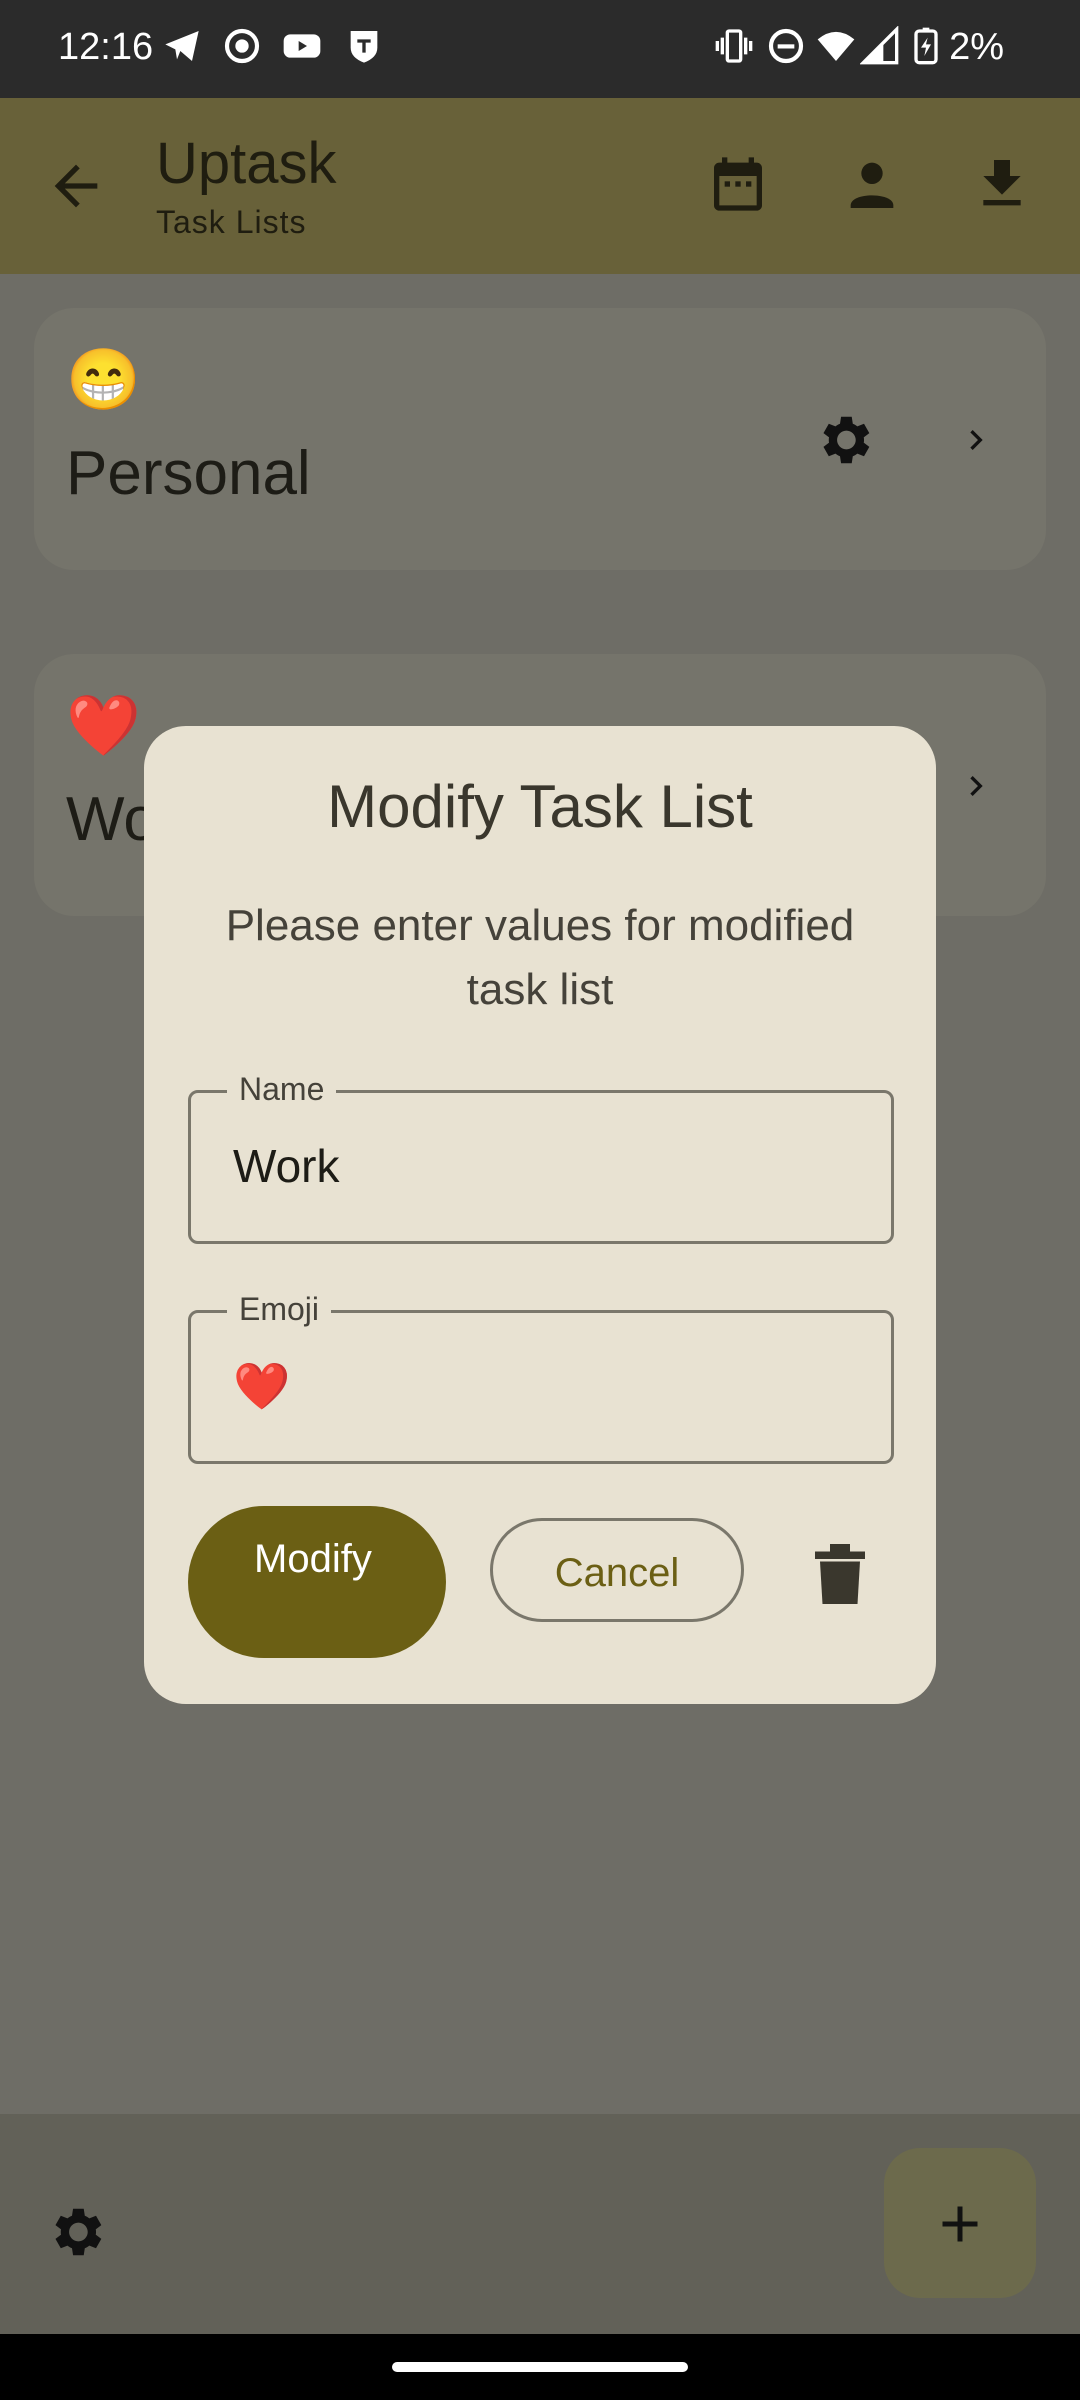 Image resolution: width=1080 pixels, height=2400 pixels. I want to click on battery-percentage: 2%, so click(976, 47).